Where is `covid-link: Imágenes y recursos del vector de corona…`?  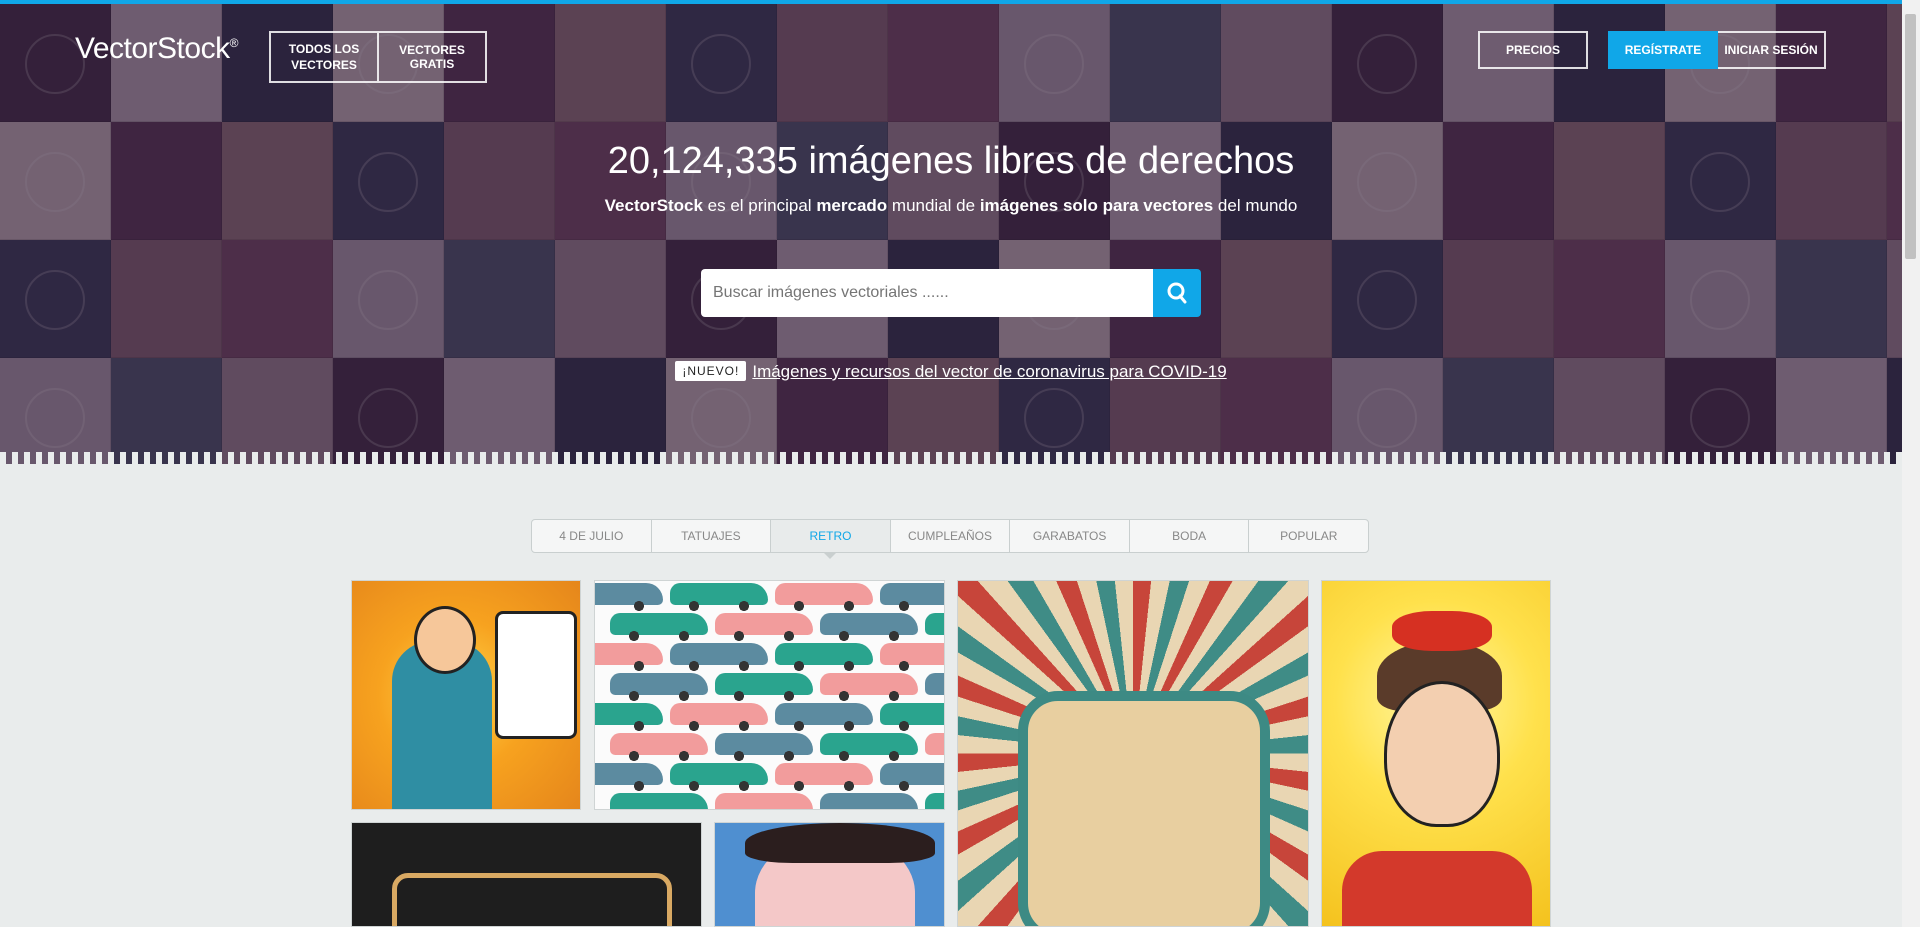 covid-link: Imágenes y recursos del vector de corona… is located at coordinates (989, 371).